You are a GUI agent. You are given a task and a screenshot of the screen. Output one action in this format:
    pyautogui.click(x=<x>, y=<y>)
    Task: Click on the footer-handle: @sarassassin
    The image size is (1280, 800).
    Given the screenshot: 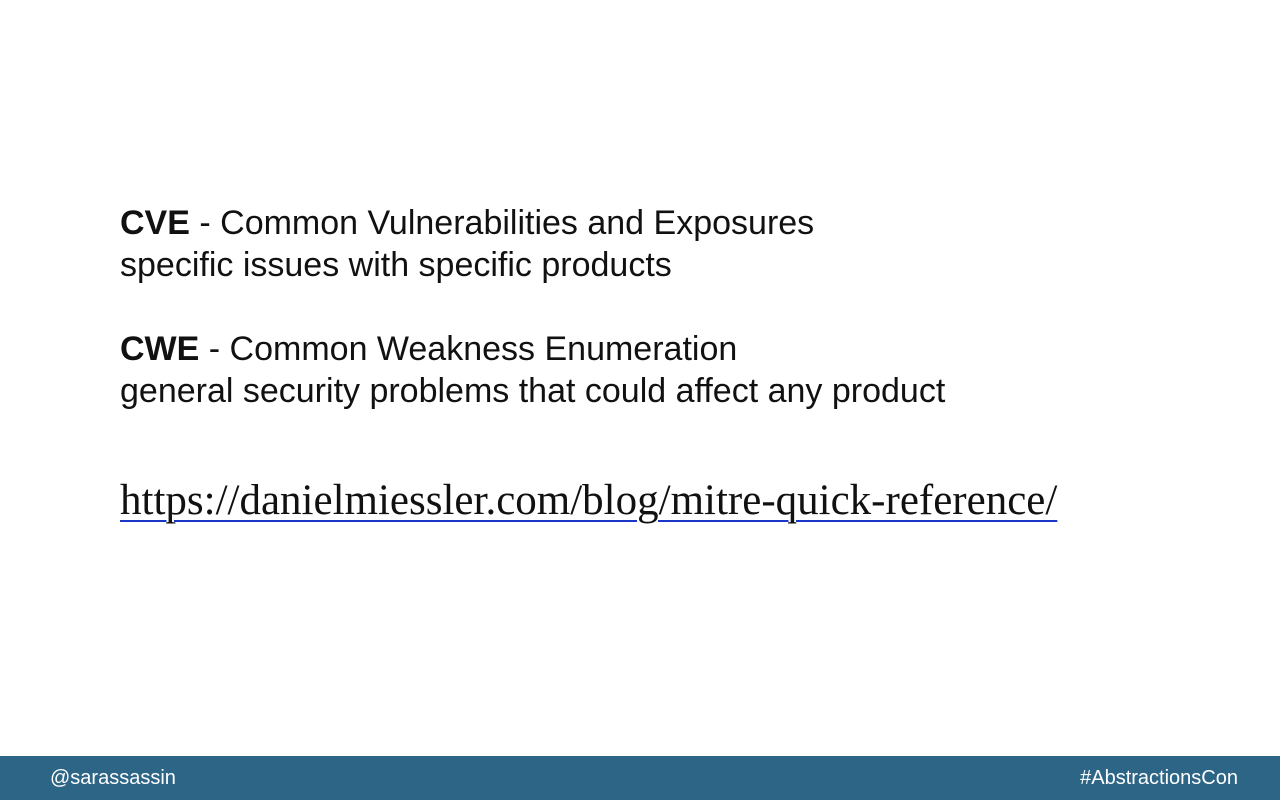 What is the action you would take?
    pyautogui.click(x=113, y=778)
    